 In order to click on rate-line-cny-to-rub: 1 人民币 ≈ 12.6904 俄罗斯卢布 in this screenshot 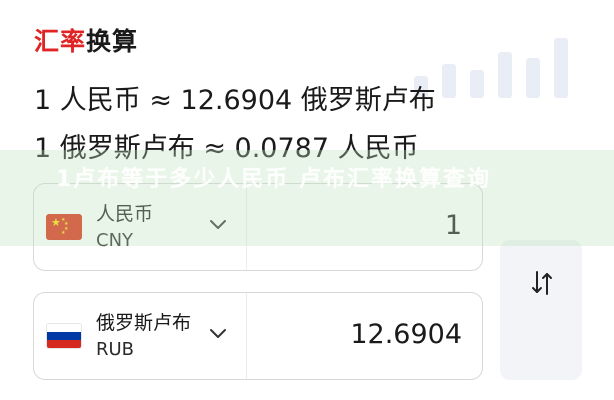, I will do `click(235, 100)`.